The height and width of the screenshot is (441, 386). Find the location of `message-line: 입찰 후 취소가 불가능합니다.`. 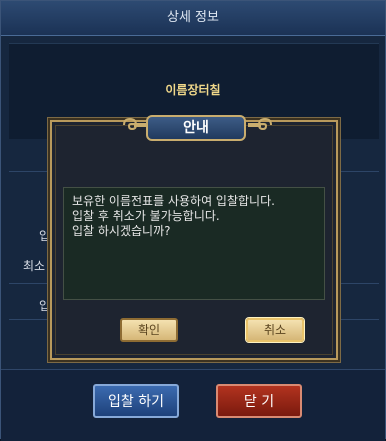

message-line: 입찰 후 취소가 불가능합니다. is located at coordinates (146, 216).